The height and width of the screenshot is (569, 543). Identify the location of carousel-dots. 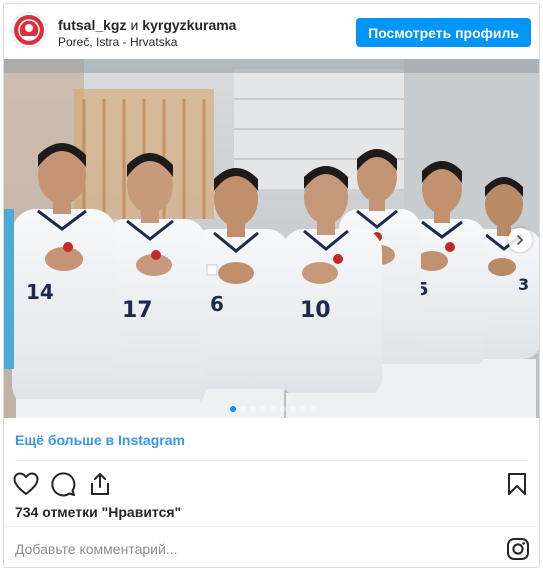
(271, 409).